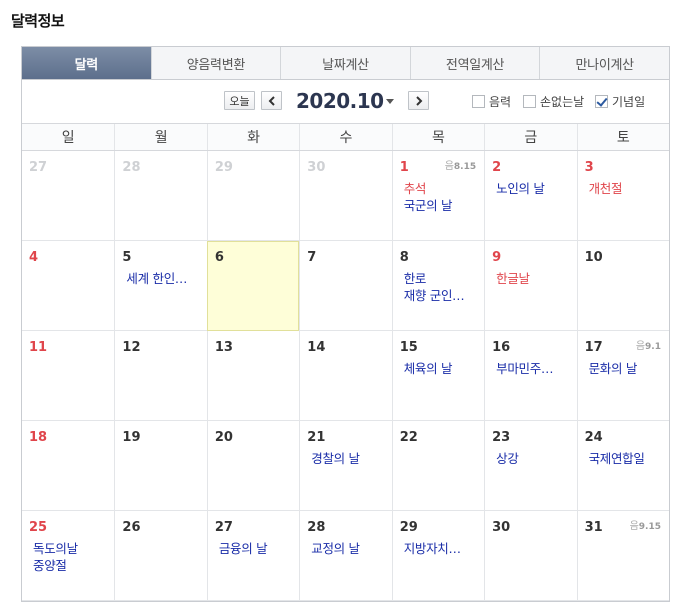 Image resolution: width=694 pixels, height=605 pixels. I want to click on event-label: 국군의 날, so click(444, 205).